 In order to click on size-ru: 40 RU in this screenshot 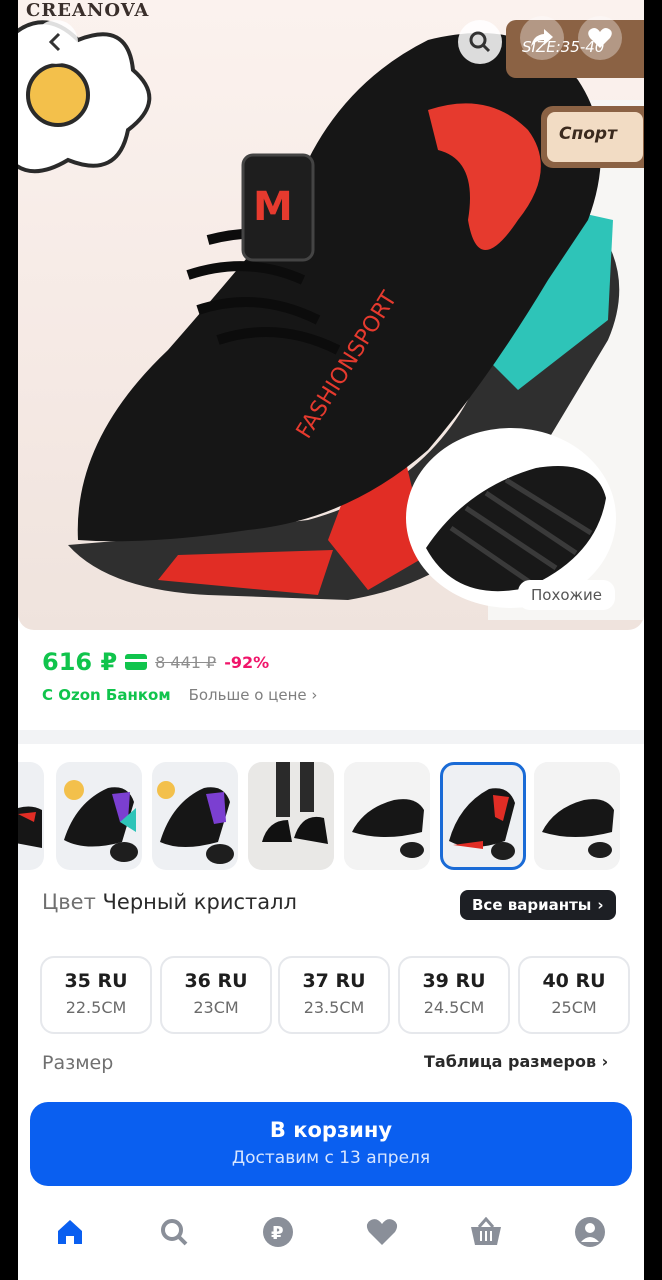, I will do `click(574, 981)`.